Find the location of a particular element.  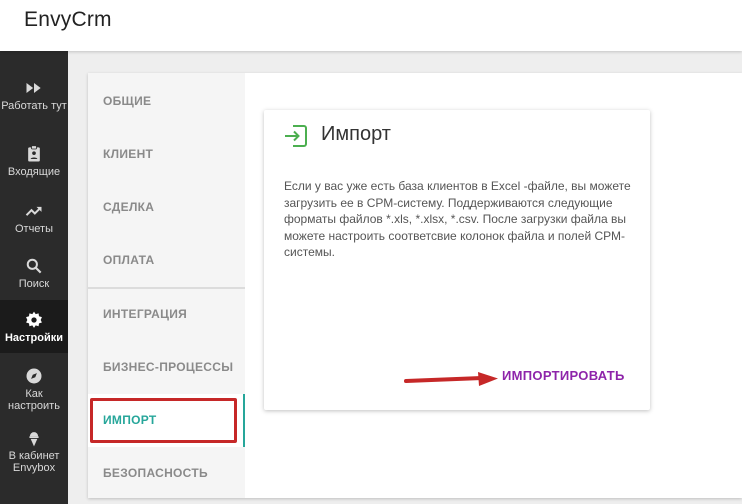

compass-icon is located at coordinates (34, 376).